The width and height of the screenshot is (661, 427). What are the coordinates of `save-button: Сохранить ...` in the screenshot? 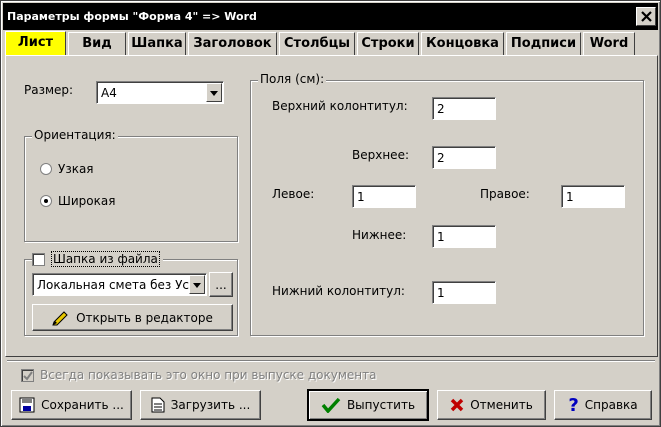 It's located at (71, 405).